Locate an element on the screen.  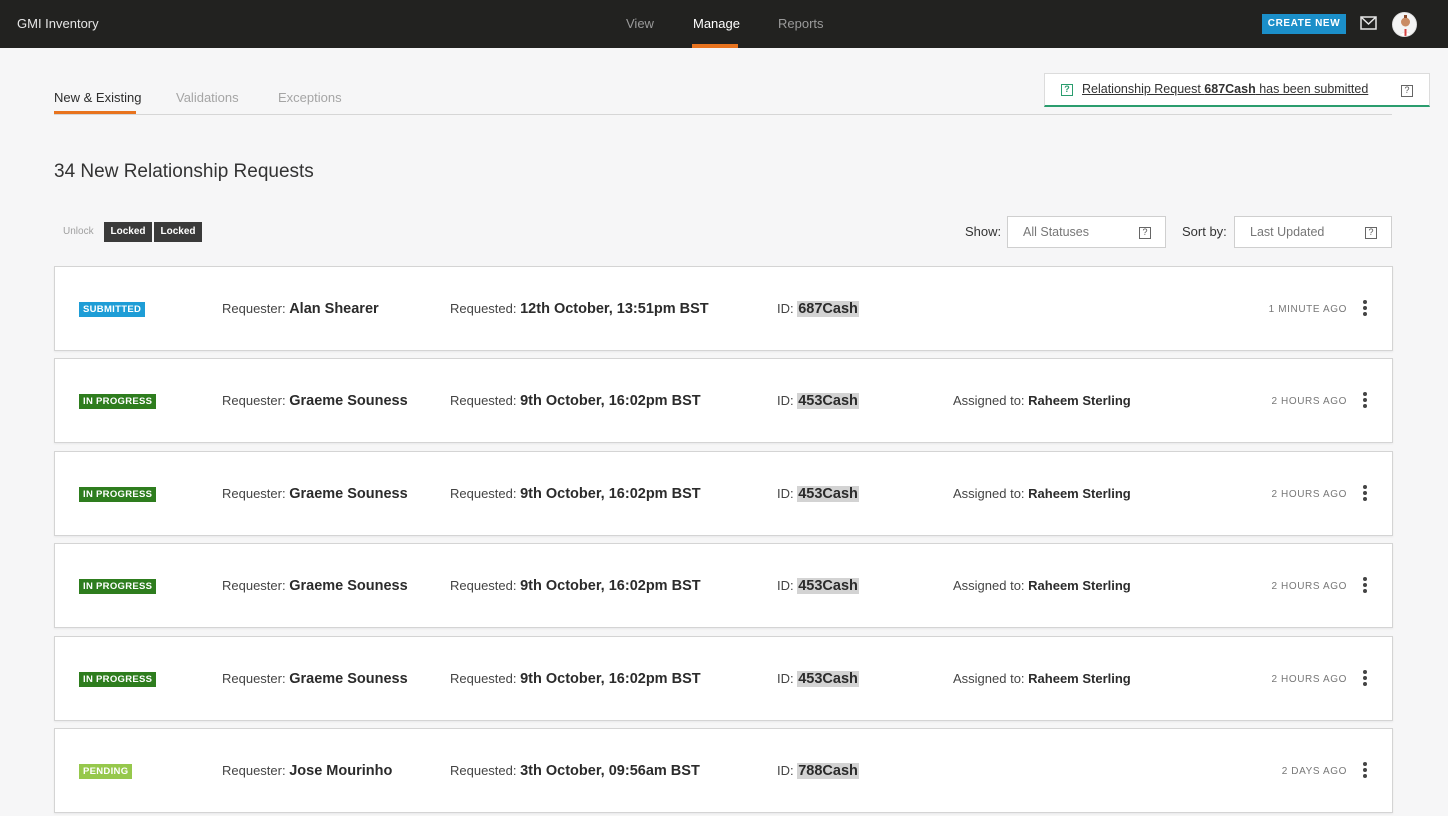
nav-active-indicator is located at coordinates (715, 46).